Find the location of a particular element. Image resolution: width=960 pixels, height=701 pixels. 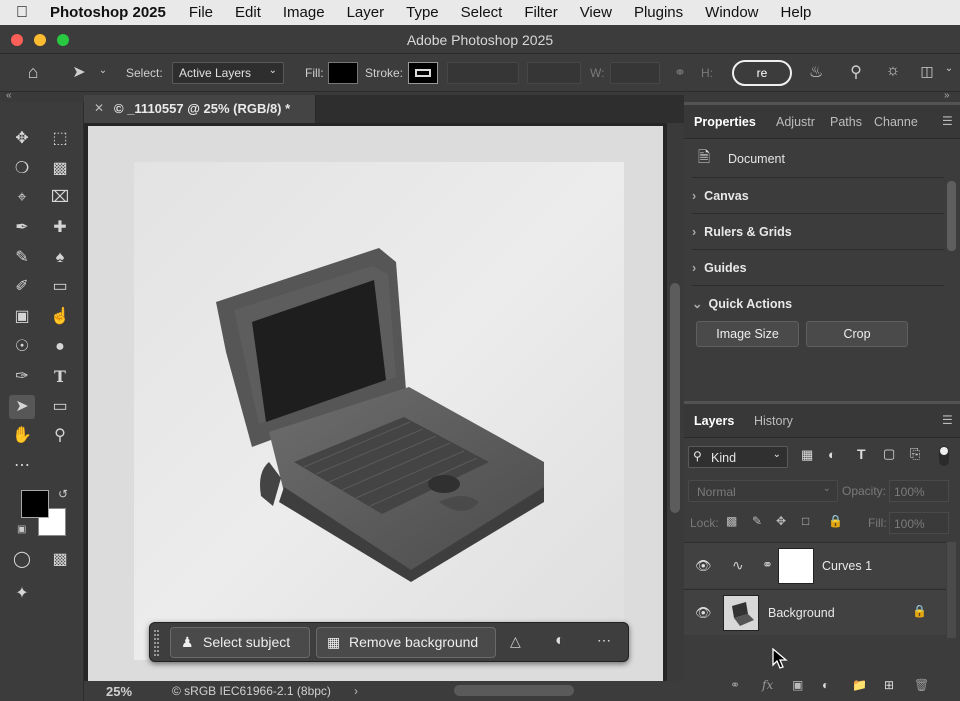

tab-layers: Layers is located at coordinates (714, 421).